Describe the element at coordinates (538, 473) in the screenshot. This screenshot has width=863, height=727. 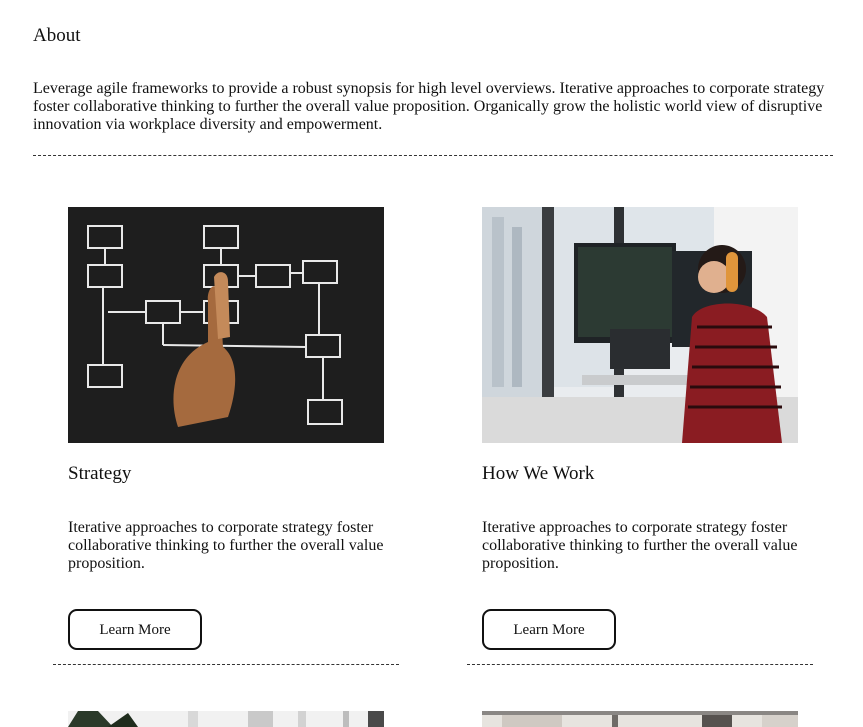
I see `card-title: How We Work` at that location.